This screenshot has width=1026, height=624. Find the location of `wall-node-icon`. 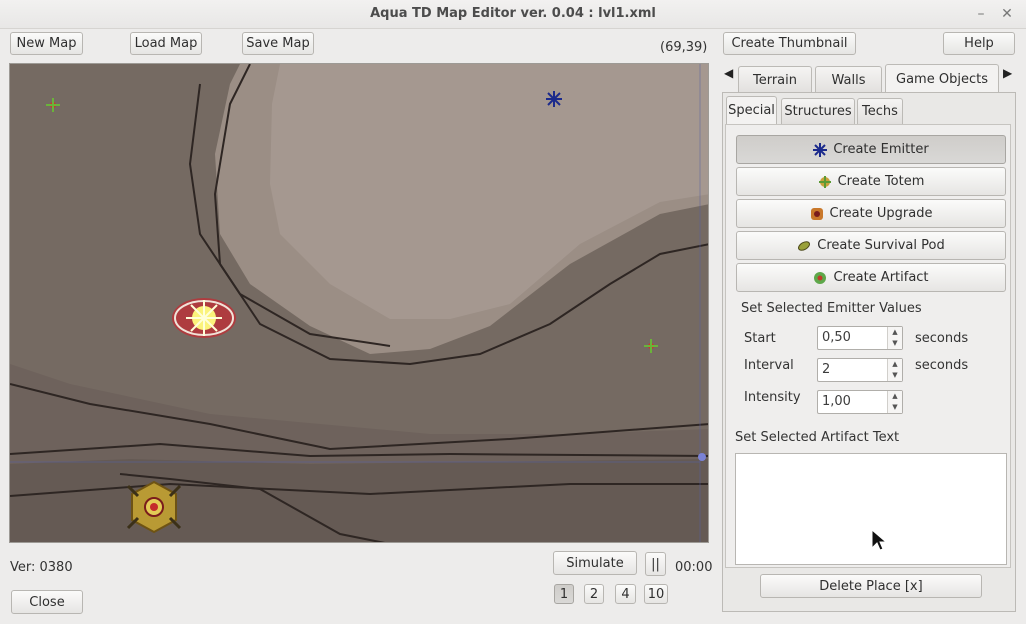

wall-node-icon is located at coordinates (702, 457).